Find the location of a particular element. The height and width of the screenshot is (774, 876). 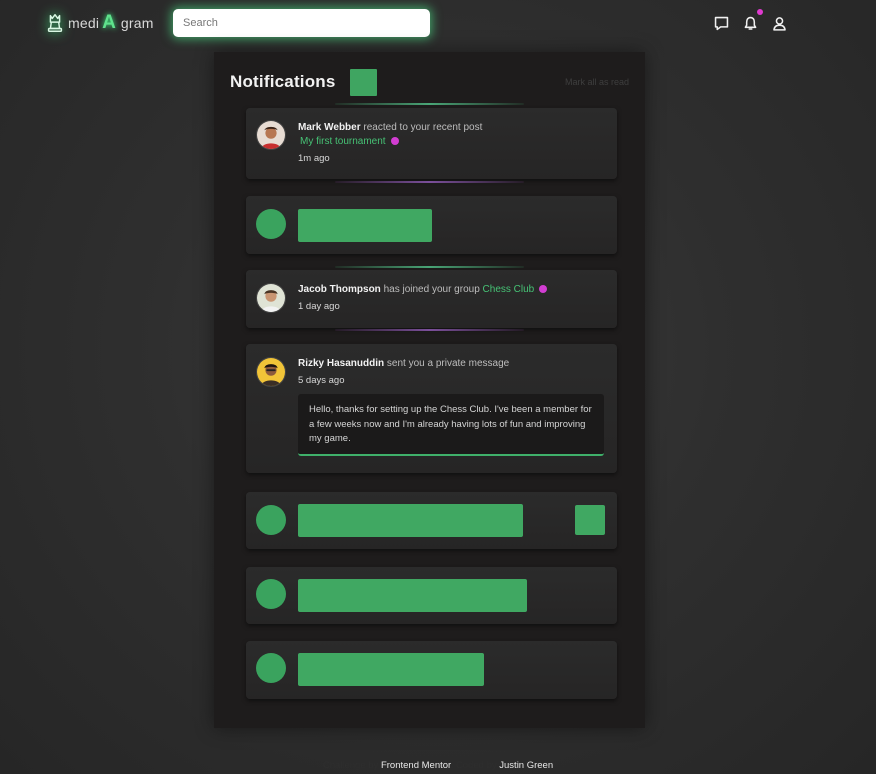

user-icon is located at coordinates (779, 23).